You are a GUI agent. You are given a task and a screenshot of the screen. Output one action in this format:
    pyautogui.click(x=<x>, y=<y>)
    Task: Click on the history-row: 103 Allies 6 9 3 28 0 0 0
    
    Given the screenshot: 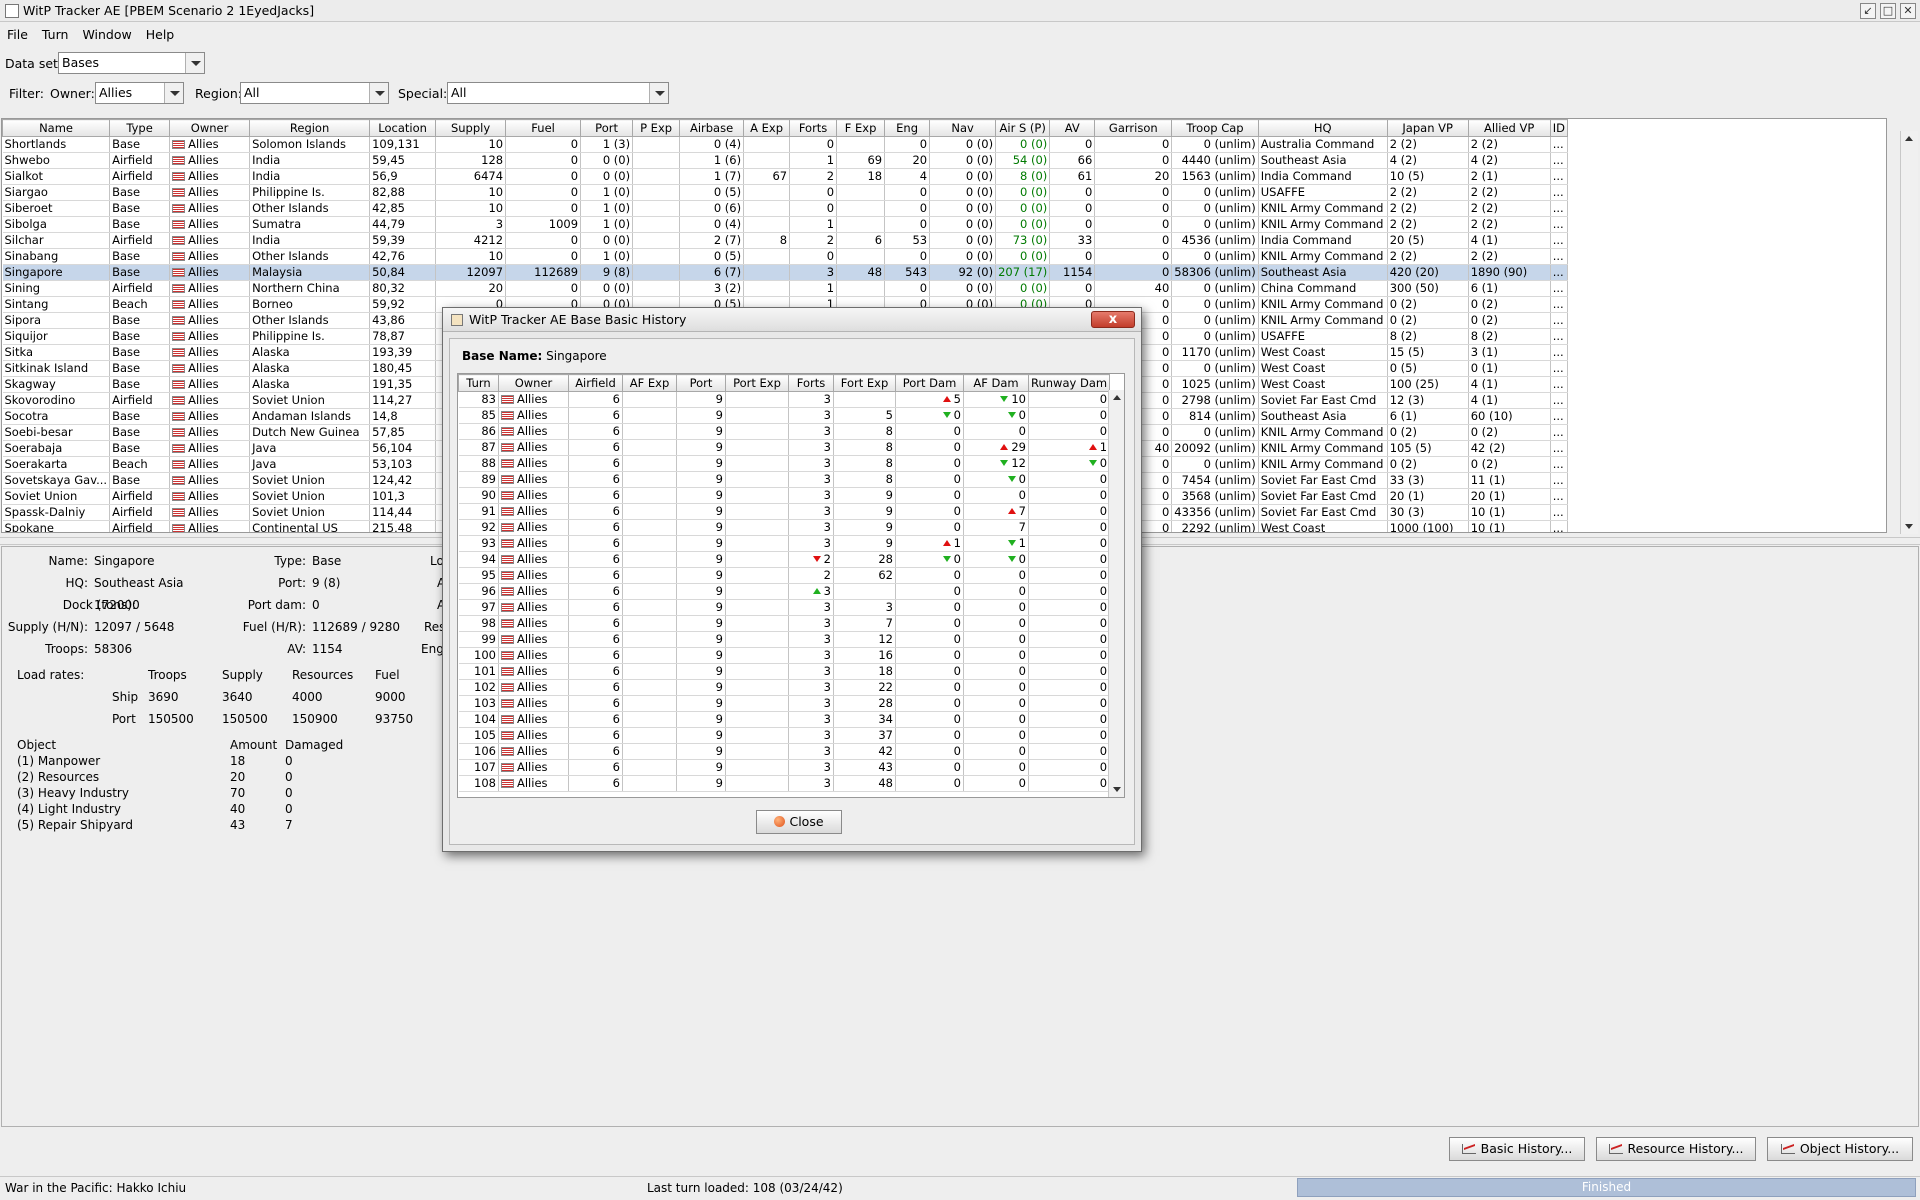 What is the action you would take?
    pyautogui.click(x=784, y=703)
    